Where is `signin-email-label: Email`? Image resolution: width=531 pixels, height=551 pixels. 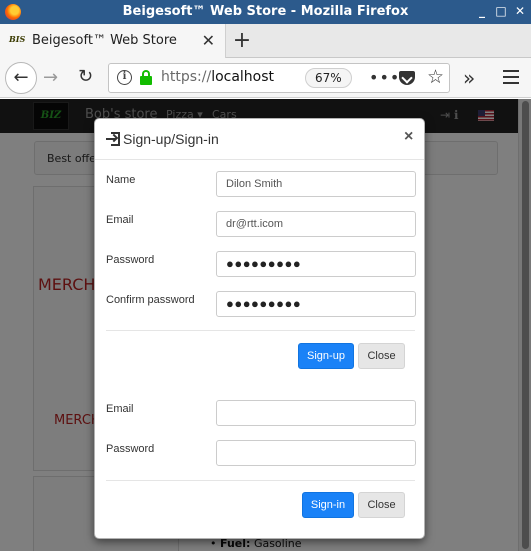
signin-email-label: Email is located at coordinates (120, 409).